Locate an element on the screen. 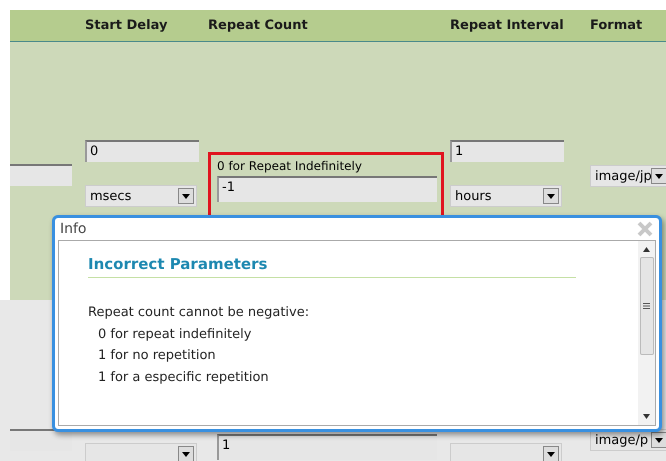 The image size is (666, 461). column-header: Format is located at coordinates (617, 25).